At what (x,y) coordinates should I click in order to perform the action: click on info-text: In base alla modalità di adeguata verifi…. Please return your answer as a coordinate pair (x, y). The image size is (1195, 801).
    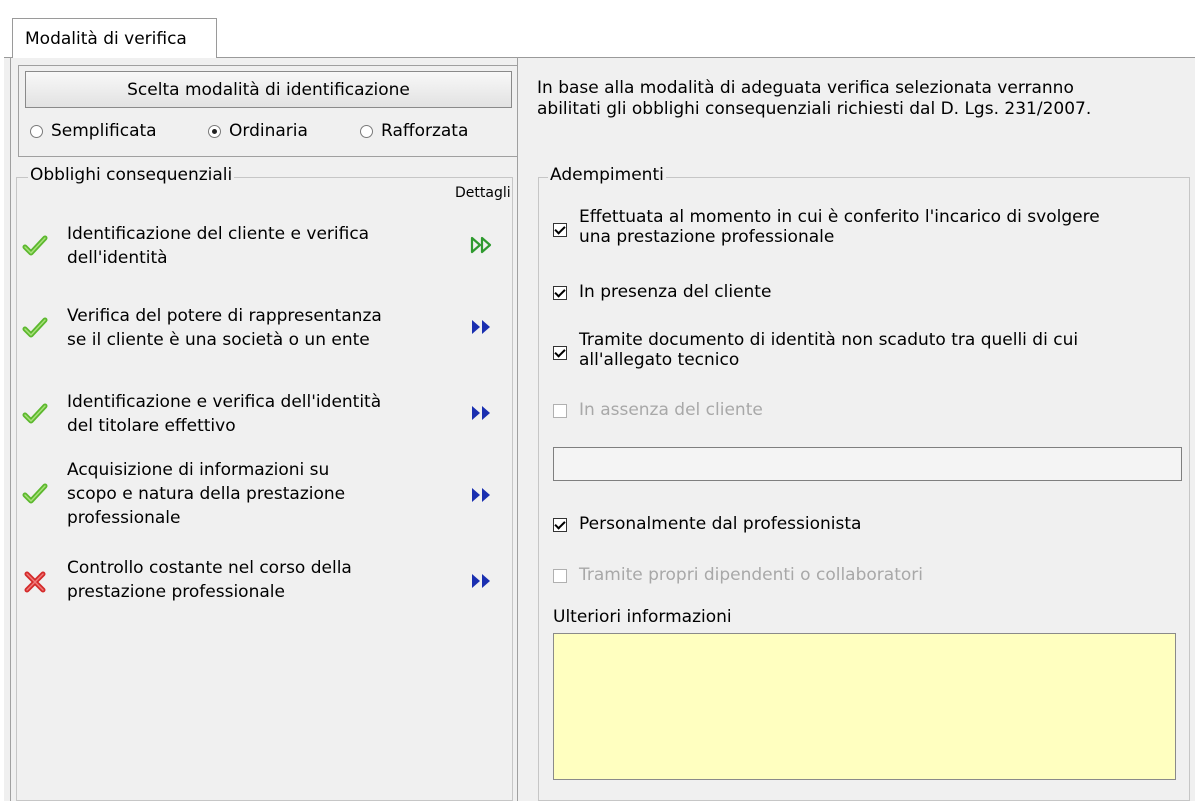
    Looking at the image, I should click on (862, 99).